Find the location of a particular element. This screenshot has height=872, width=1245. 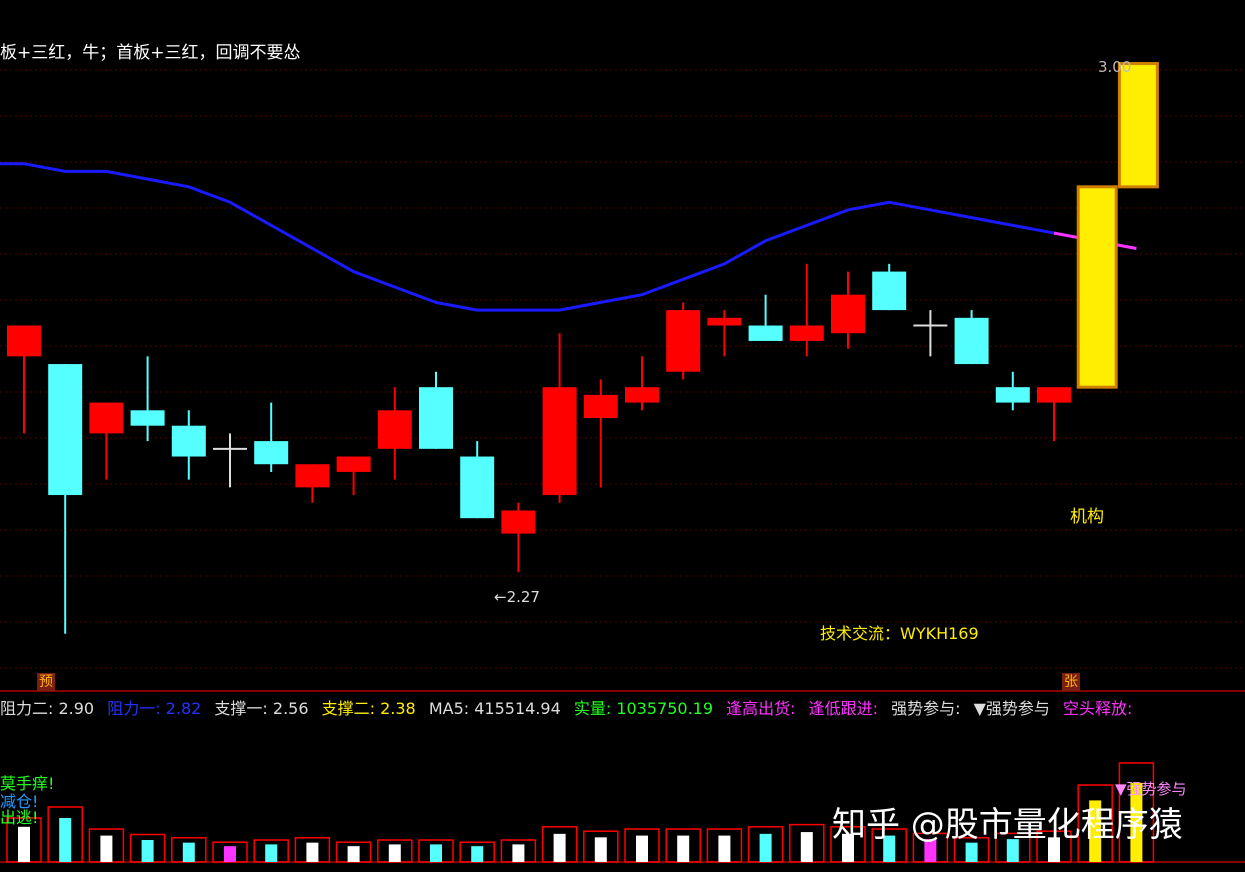

zuli2-value: 阻力二: 2.90 is located at coordinates (47, 708).